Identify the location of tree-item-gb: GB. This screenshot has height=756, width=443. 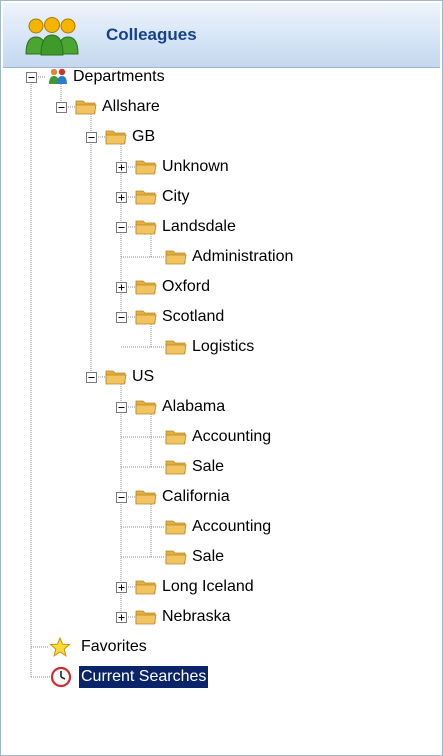
(143, 137).